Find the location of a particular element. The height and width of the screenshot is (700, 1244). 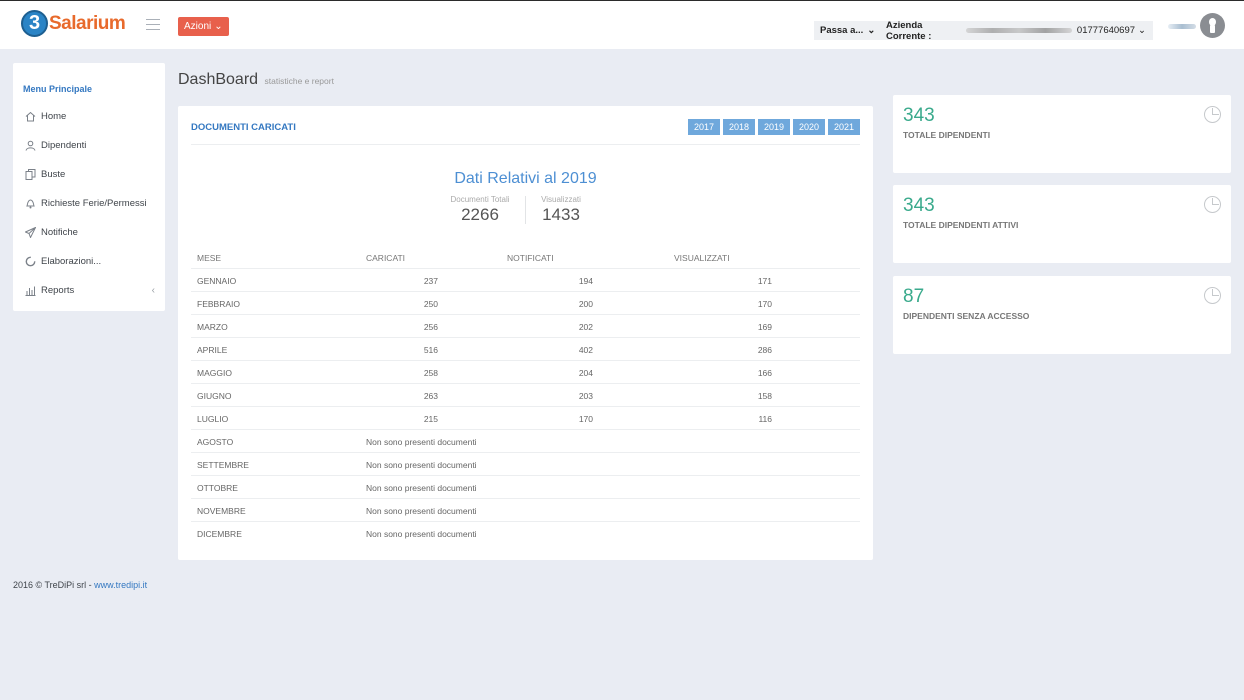

sidebar-item-reports: Reports ‹ is located at coordinates (90, 290).